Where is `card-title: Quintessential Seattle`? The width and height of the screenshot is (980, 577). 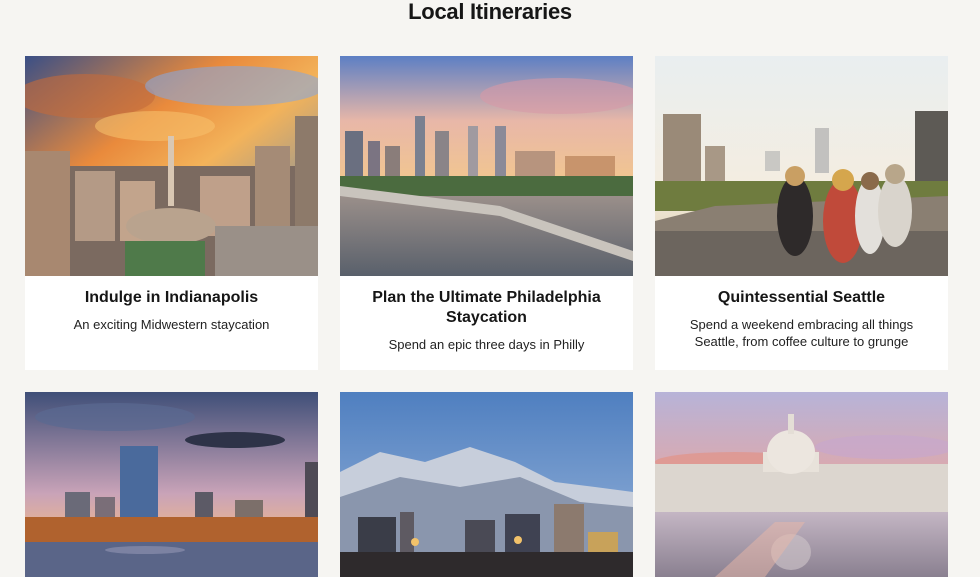 card-title: Quintessential Seattle is located at coordinates (801, 297).